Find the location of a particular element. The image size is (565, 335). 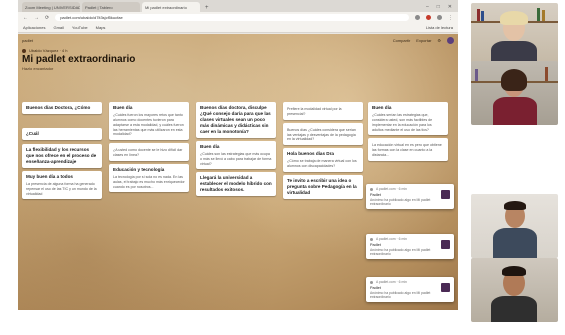

menu-icon: ⋮ is located at coordinates (450, 18).